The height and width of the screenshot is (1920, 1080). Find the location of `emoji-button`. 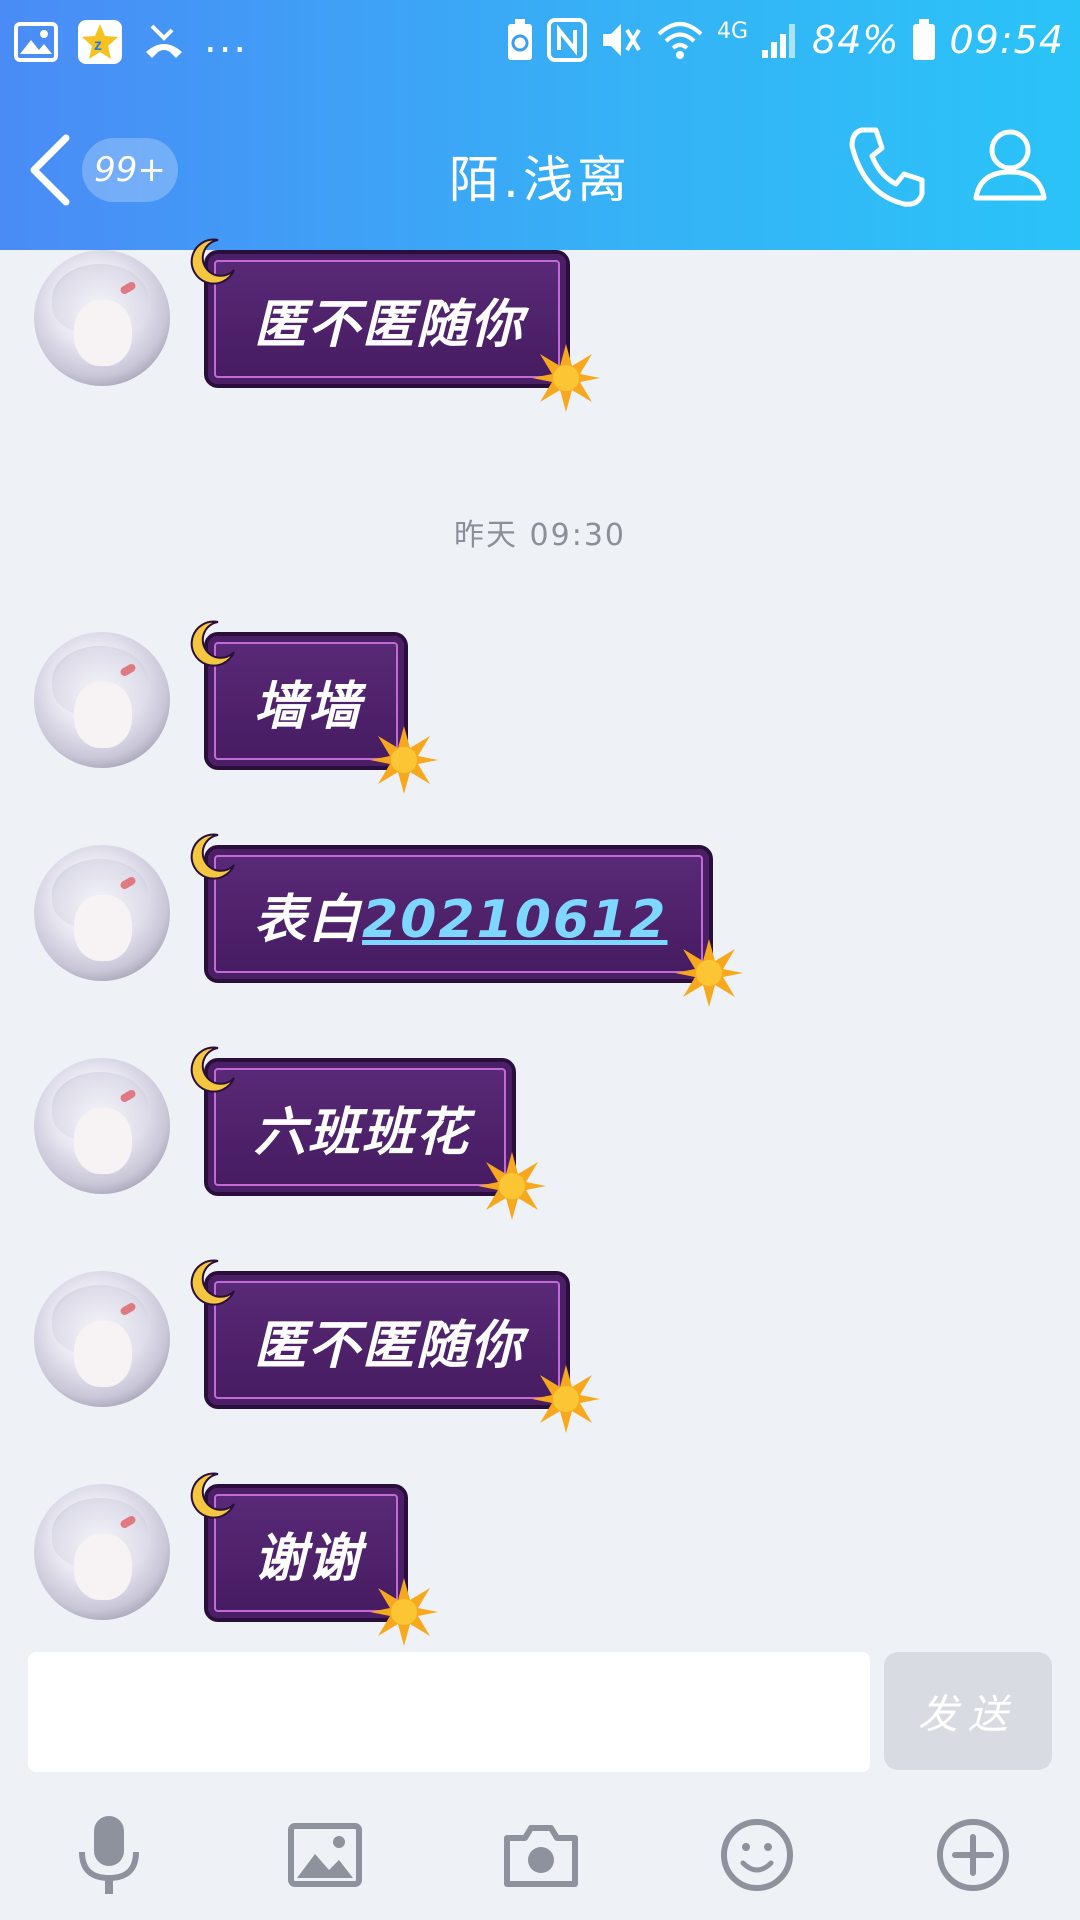

emoji-button is located at coordinates (757, 1855).